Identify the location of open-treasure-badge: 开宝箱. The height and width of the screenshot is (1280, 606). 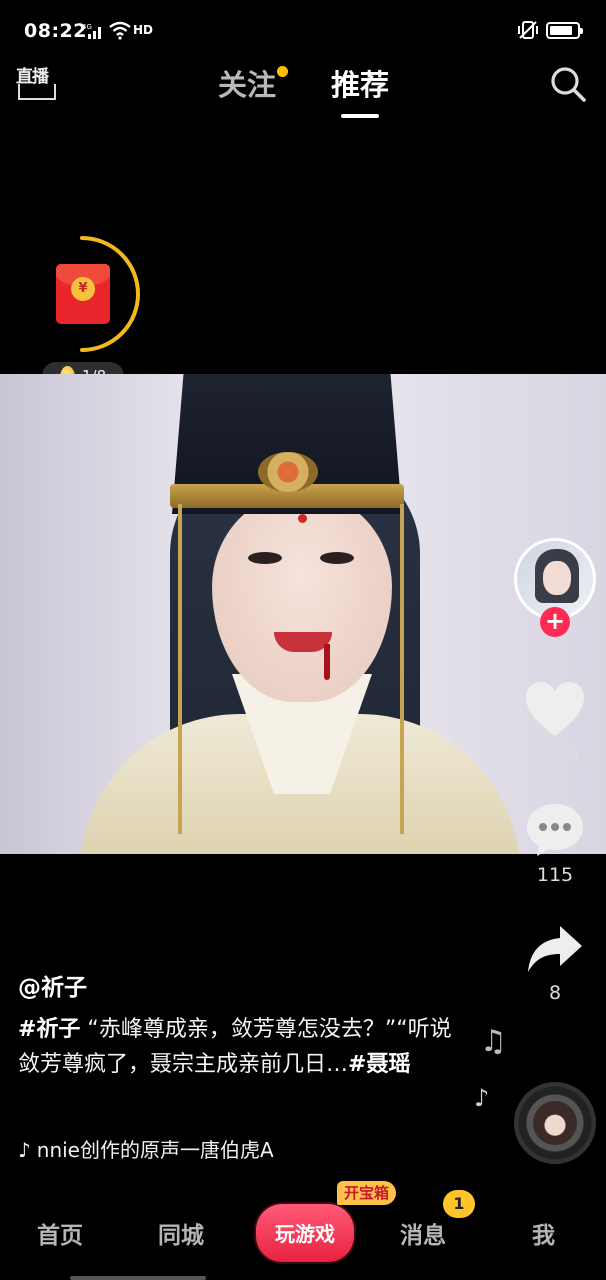
(367, 1193).